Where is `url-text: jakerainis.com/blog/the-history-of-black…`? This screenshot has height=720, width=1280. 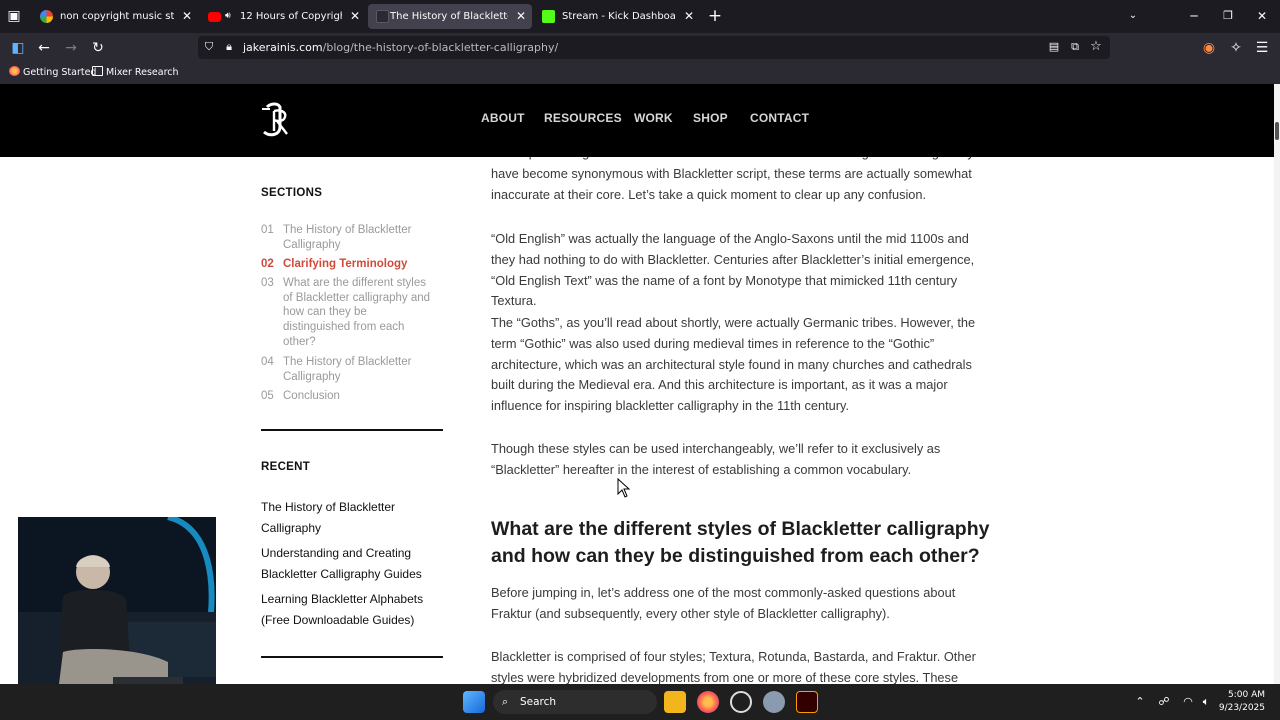 url-text: jakerainis.com/blog/the-history-of-black… is located at coordinates (400, 47).